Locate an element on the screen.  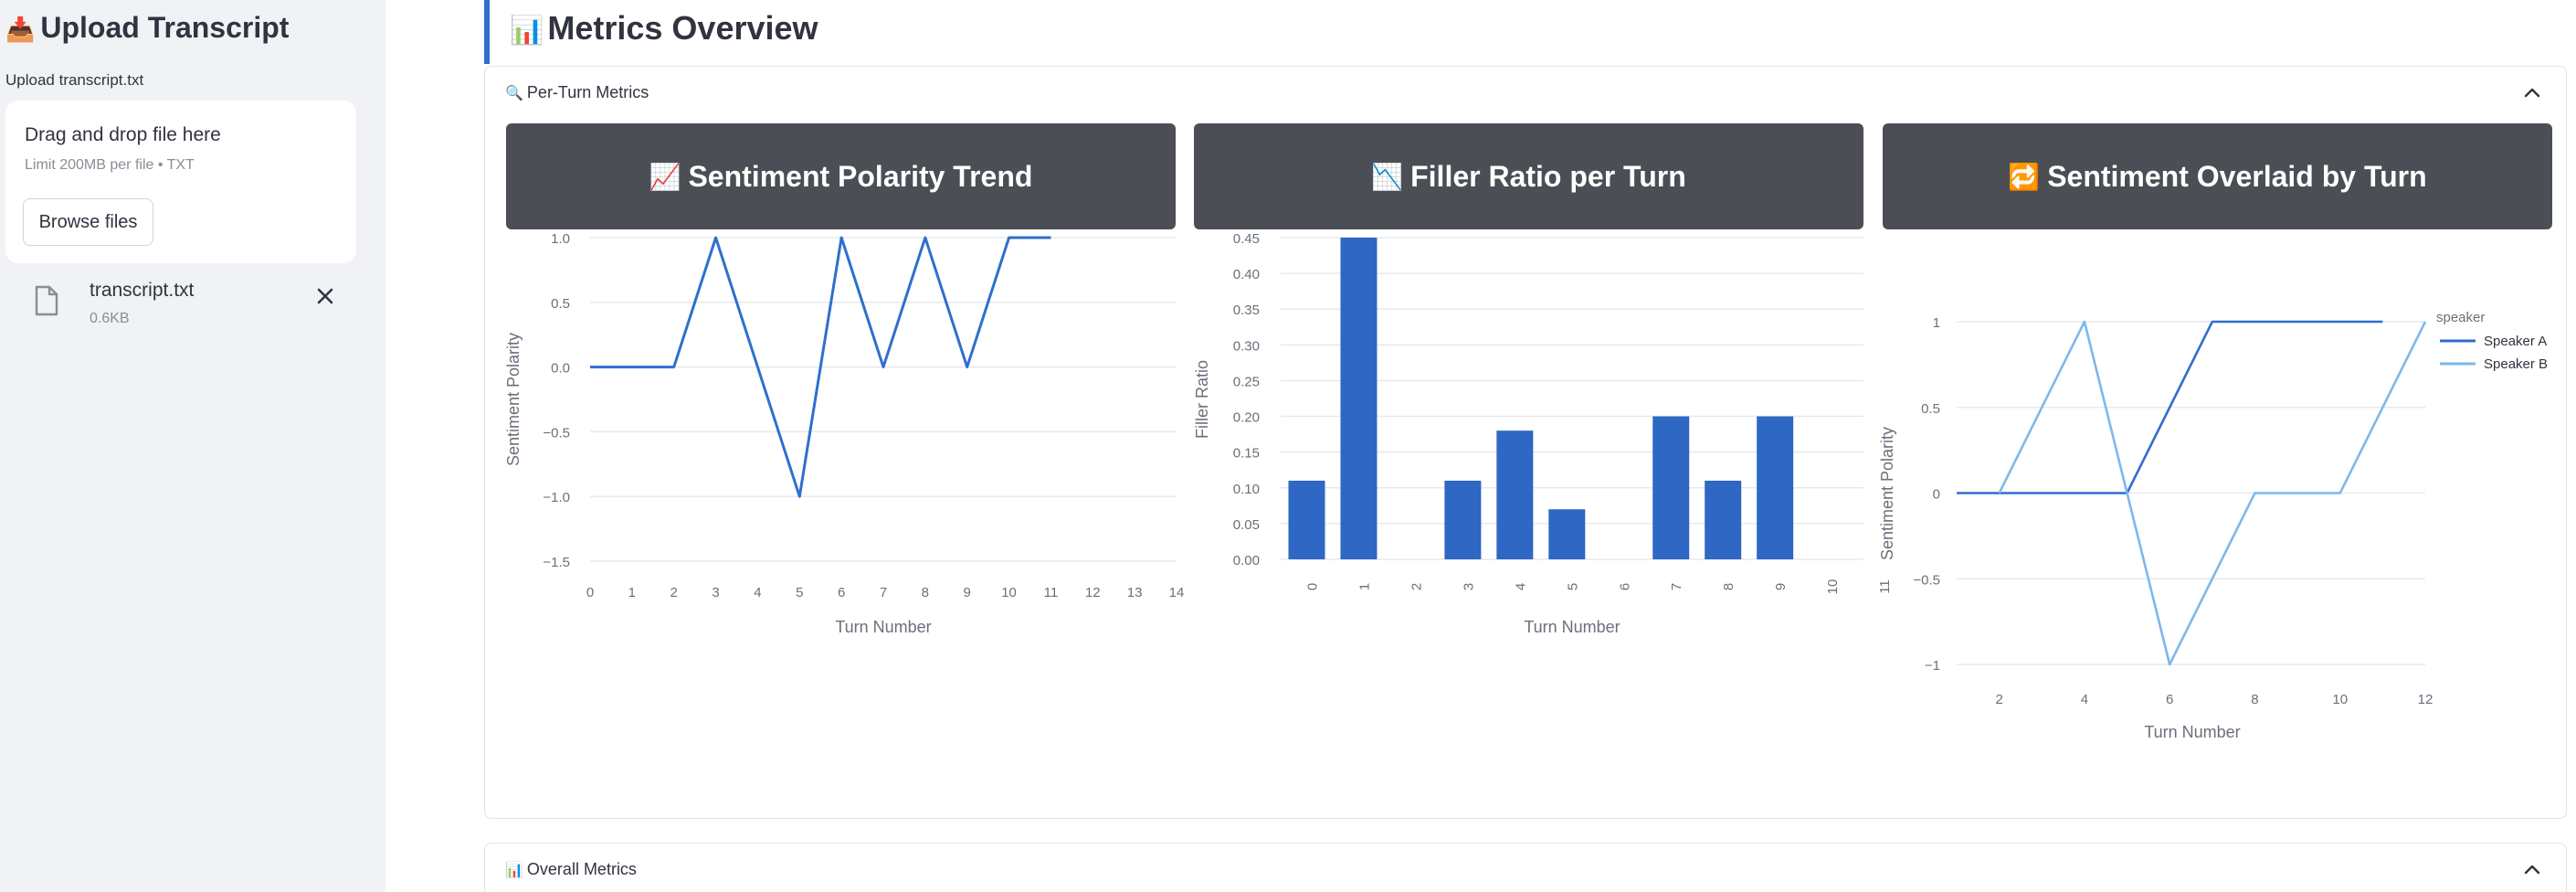
legend-title: speaker is located at coordinates (2461, 317).